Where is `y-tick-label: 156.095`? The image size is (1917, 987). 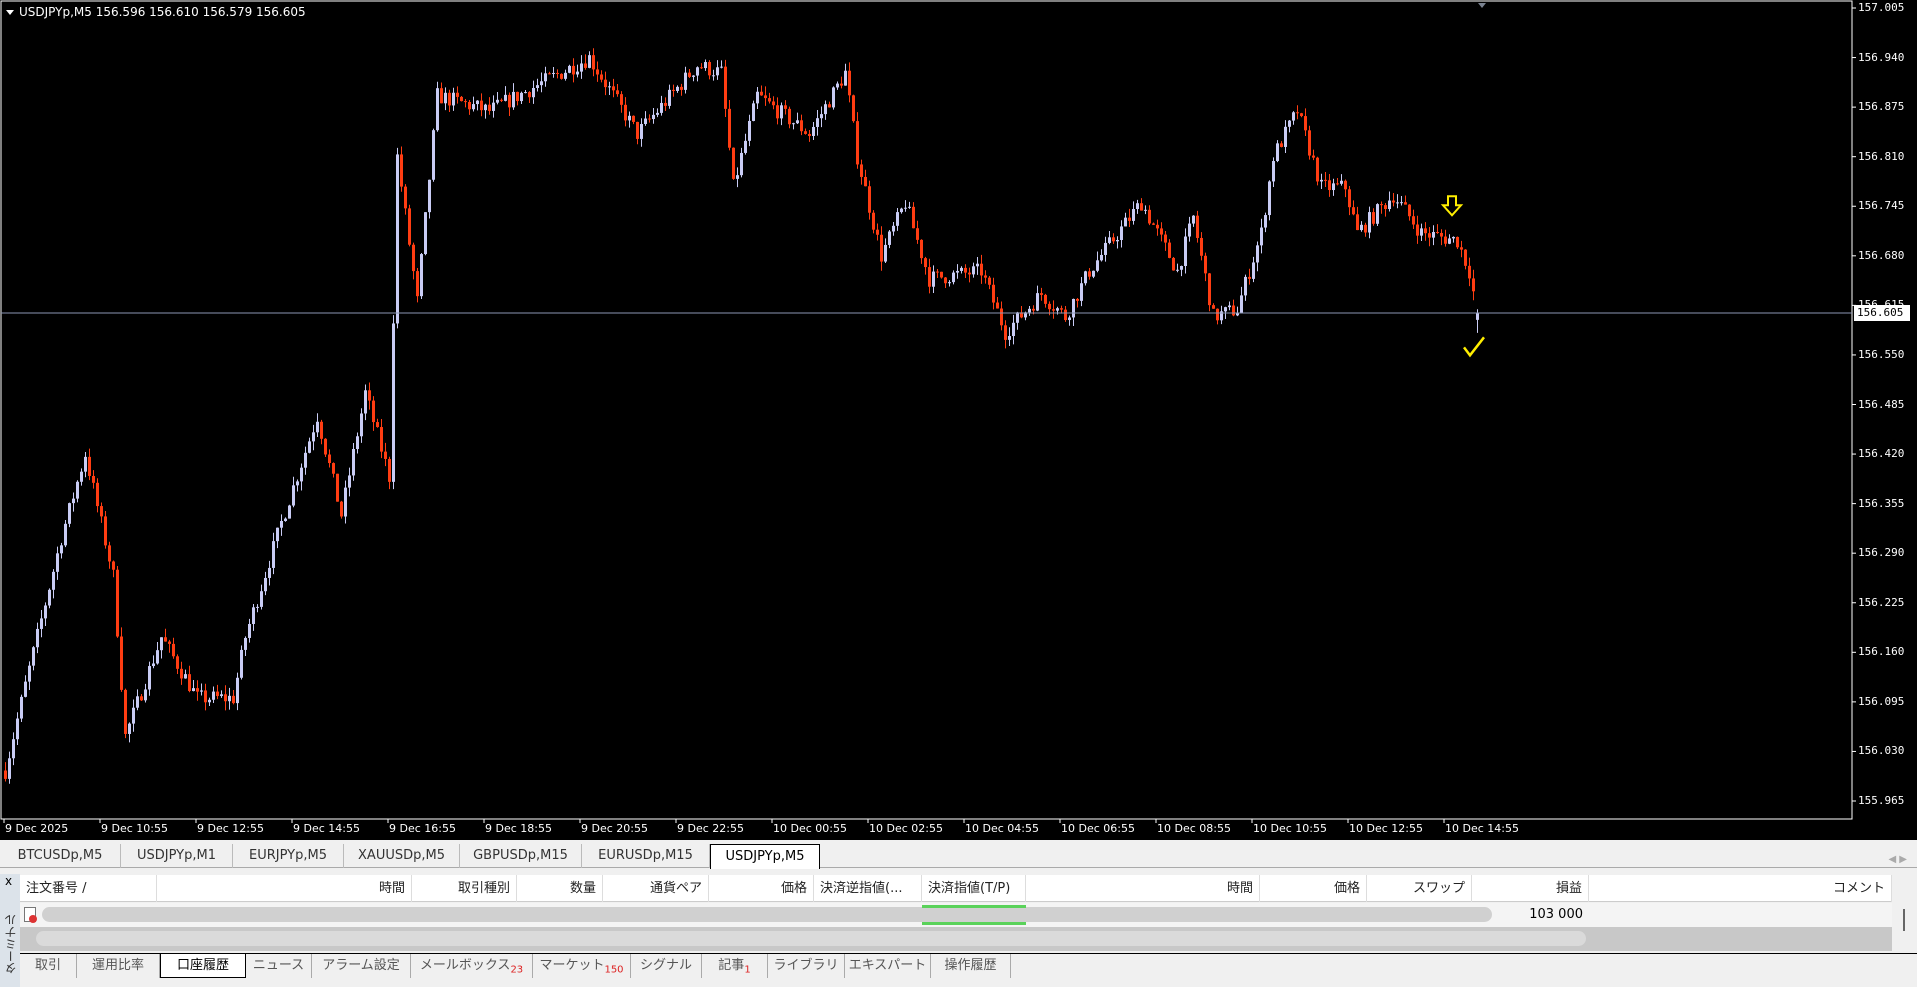
y-tick-label: 156.095 is located at coordinates (1881, 701).